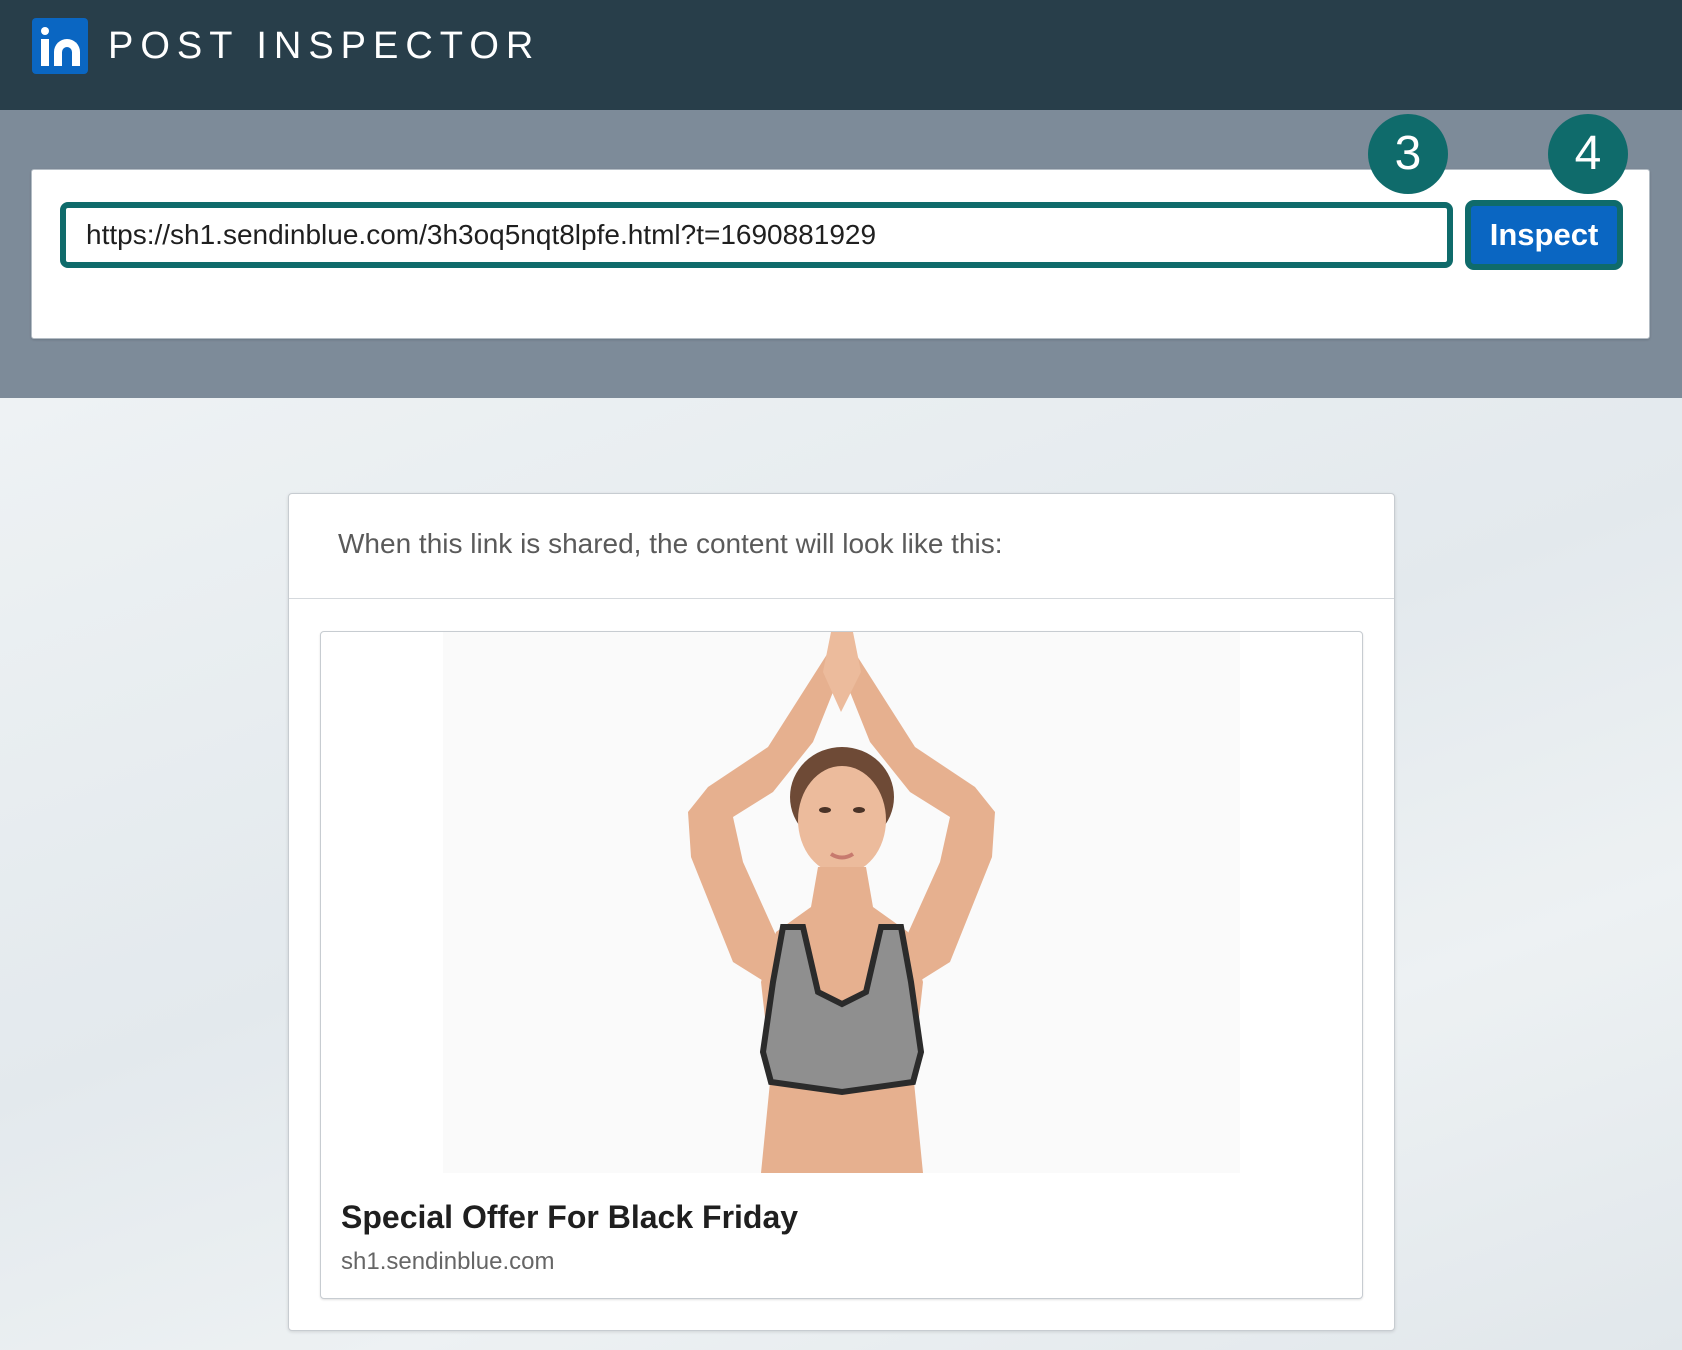 The width and height of the screenshot is (1682, 1350). What do you see at coordinates (569, 1217) in the screenshot?
I see `preview-title: Special Offer For Black Friday` at bounding box center [569, 1217].